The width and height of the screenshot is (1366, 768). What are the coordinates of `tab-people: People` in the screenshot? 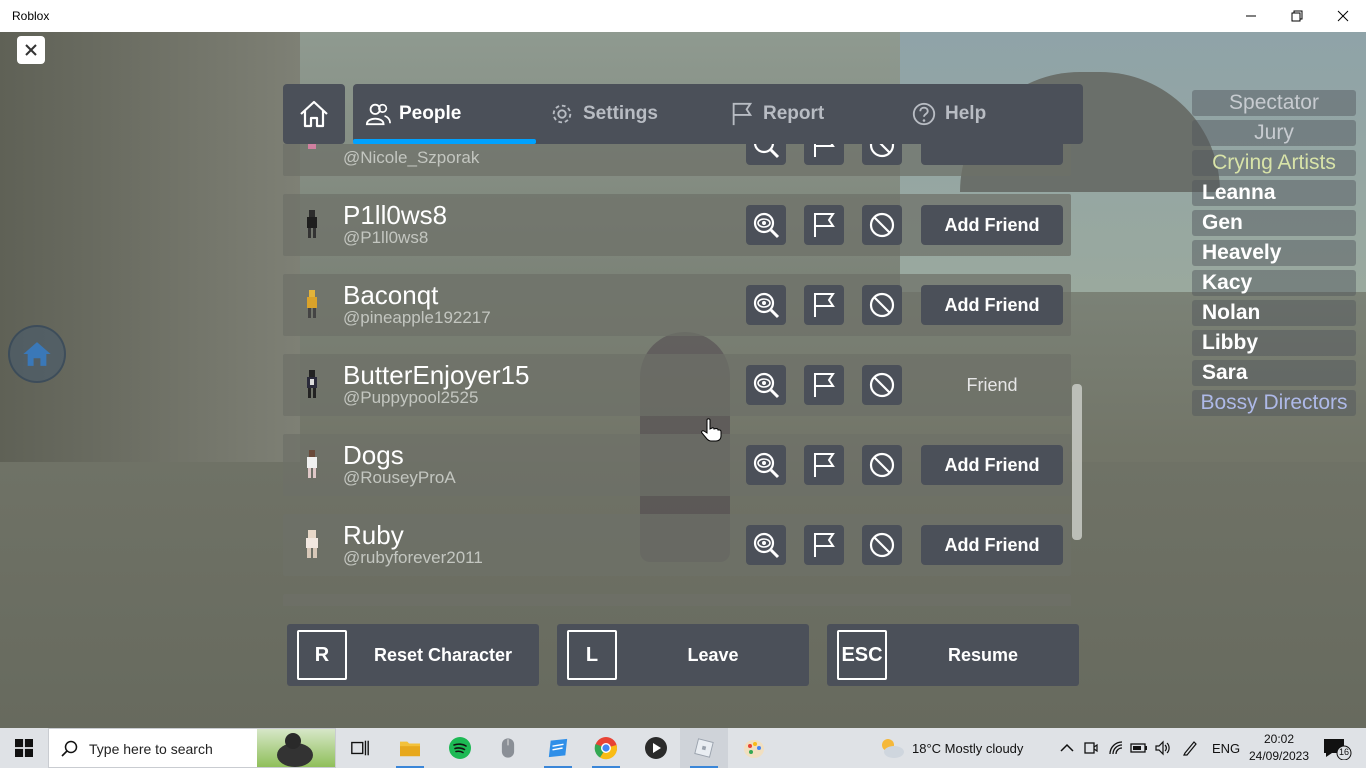 It's located at (413, 114).